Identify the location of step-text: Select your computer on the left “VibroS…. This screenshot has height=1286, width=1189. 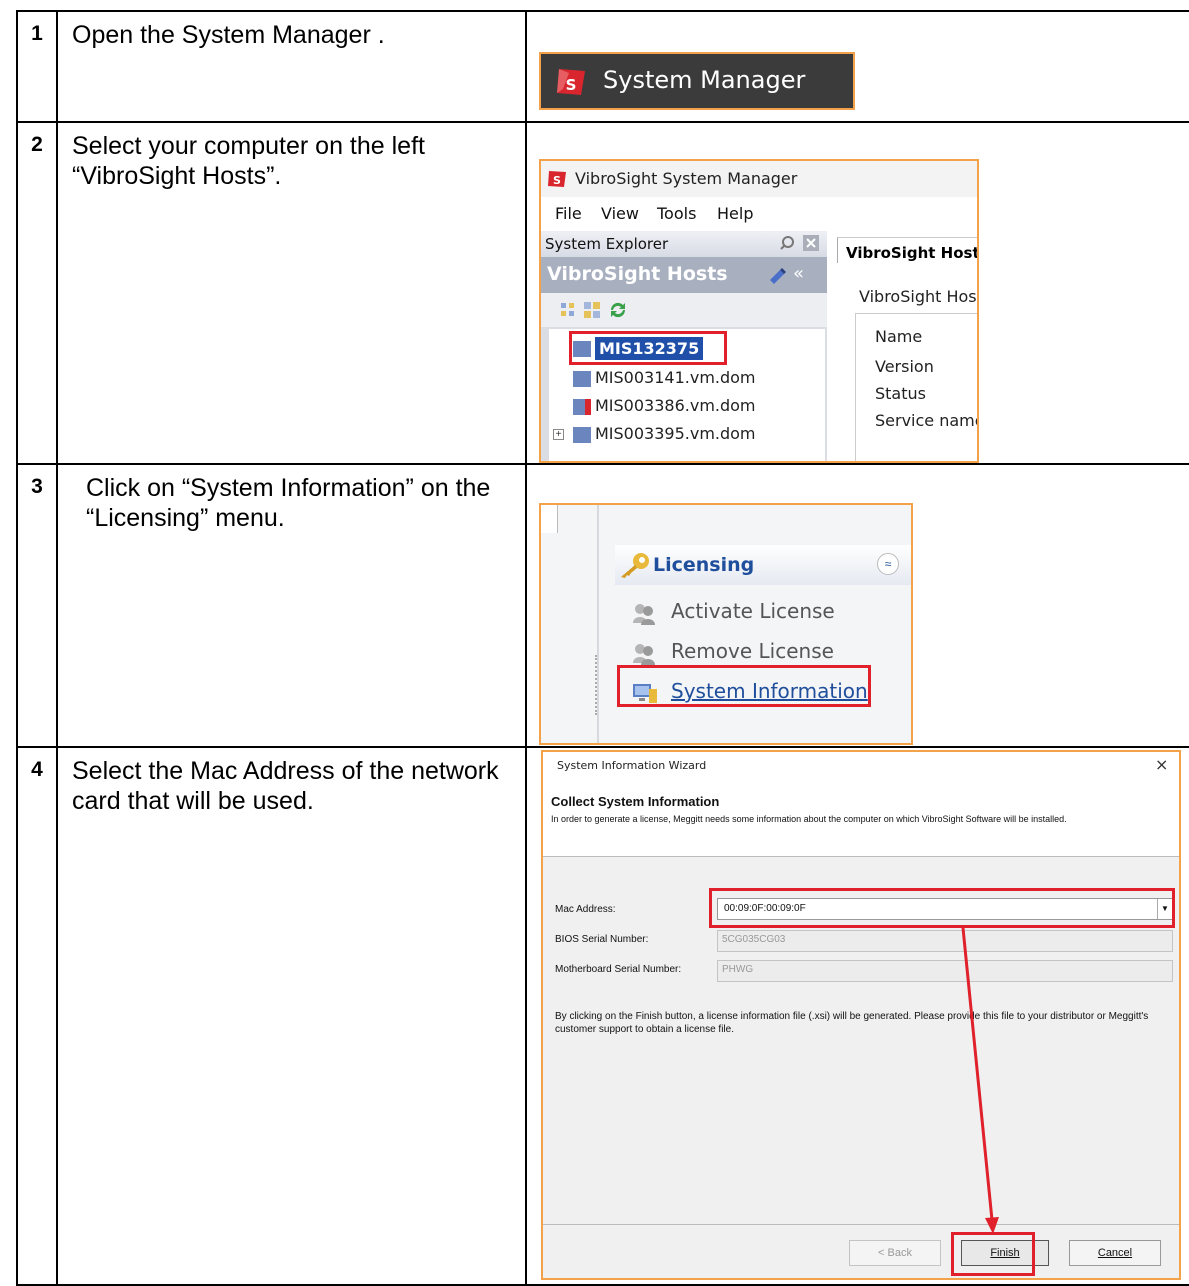
(292, 293).